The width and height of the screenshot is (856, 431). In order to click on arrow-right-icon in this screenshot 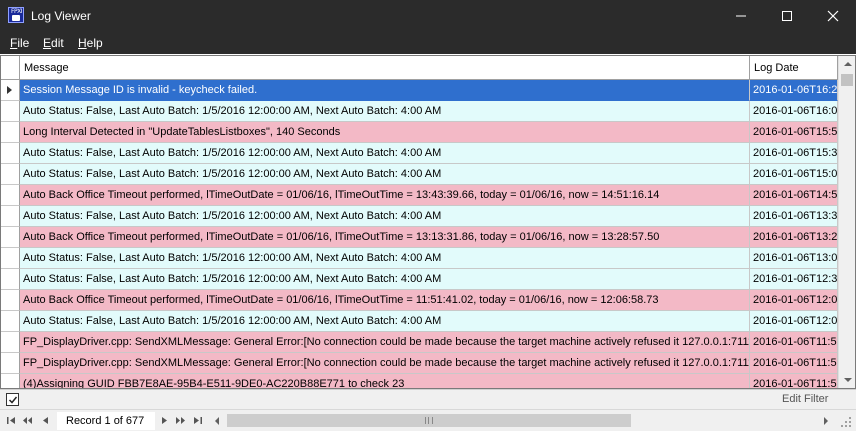, I will do `click(826, 421)`.